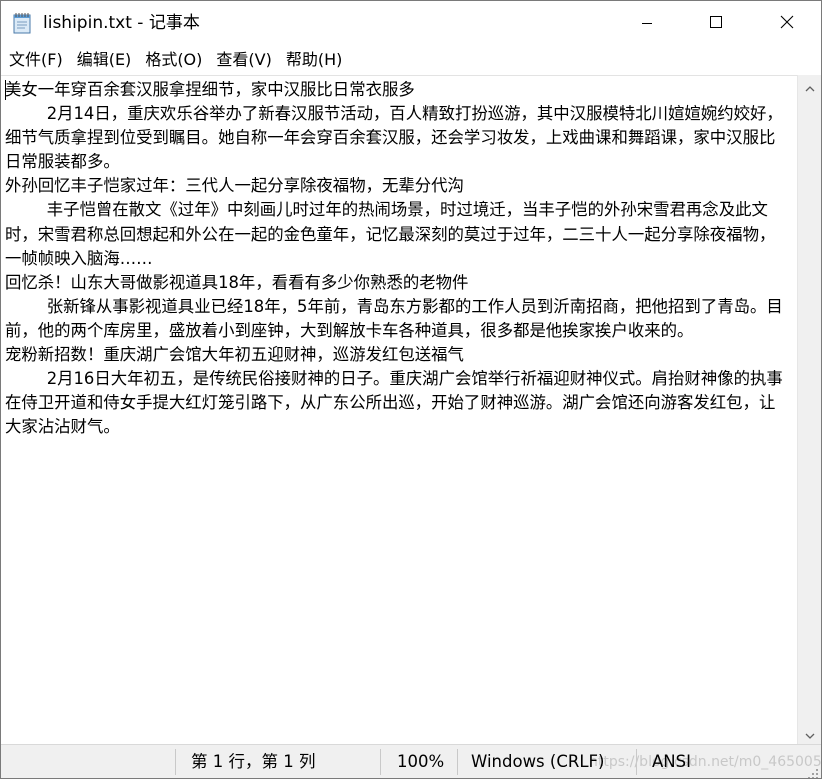 This screenshot has width=822, height=779. I want to click on line-ending: Windows (CRLF), so click(538, 761).